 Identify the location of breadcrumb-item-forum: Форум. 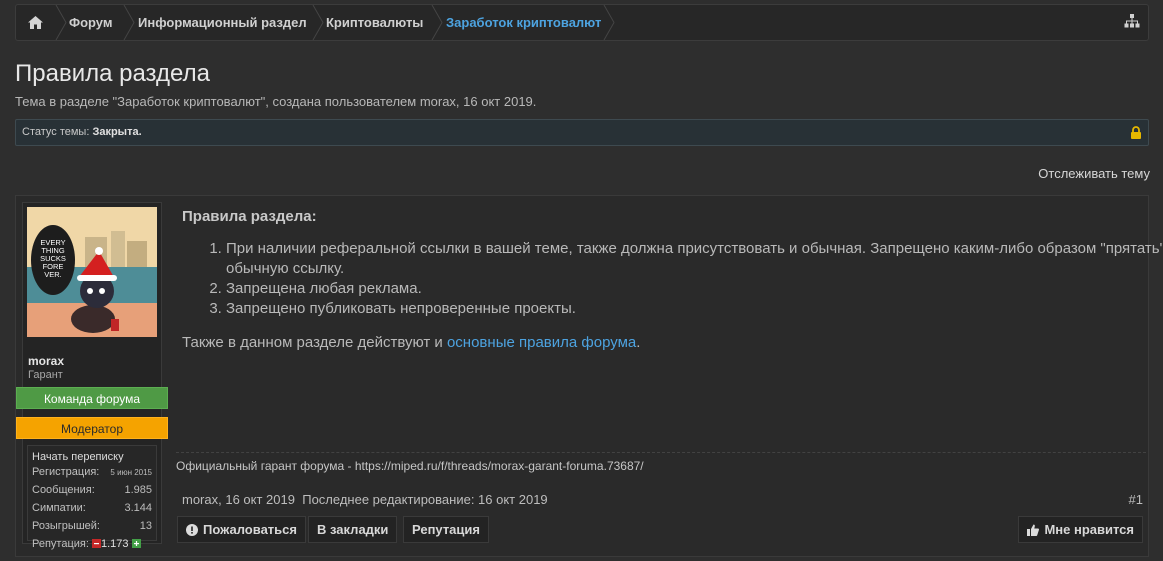
(90, 22).